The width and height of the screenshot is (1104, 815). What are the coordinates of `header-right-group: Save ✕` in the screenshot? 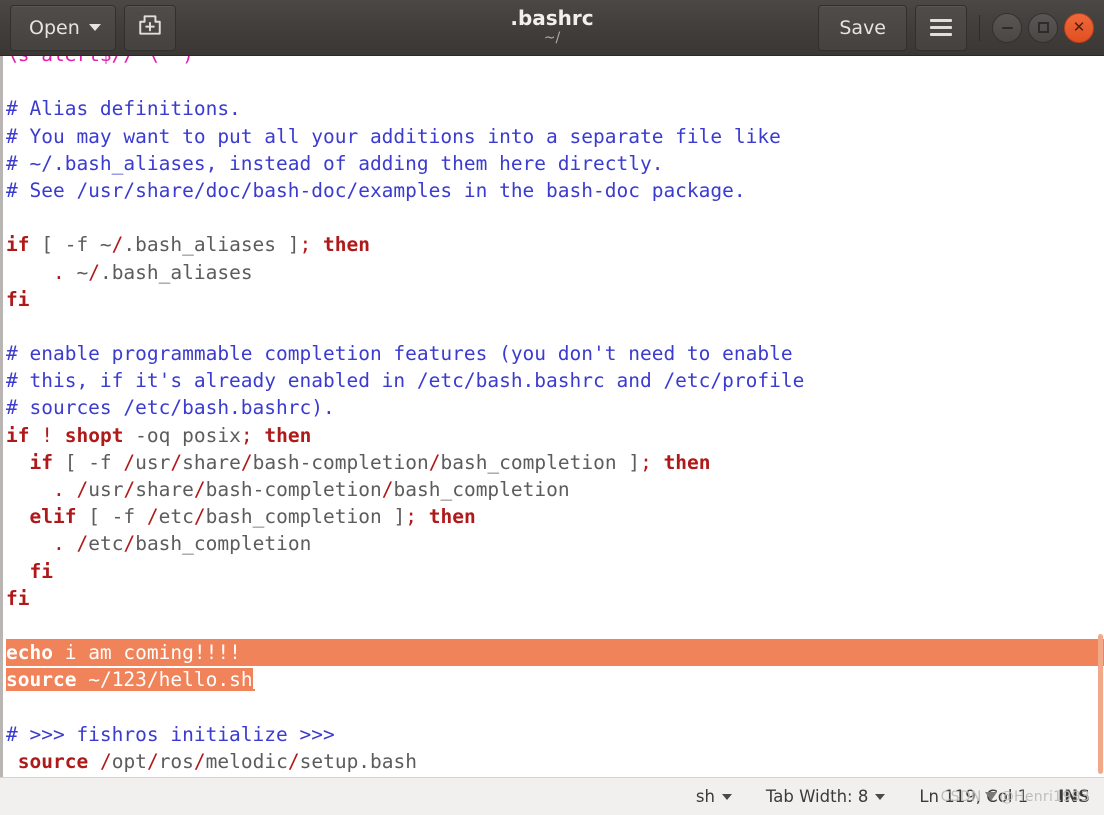 It's located at (956, 27).